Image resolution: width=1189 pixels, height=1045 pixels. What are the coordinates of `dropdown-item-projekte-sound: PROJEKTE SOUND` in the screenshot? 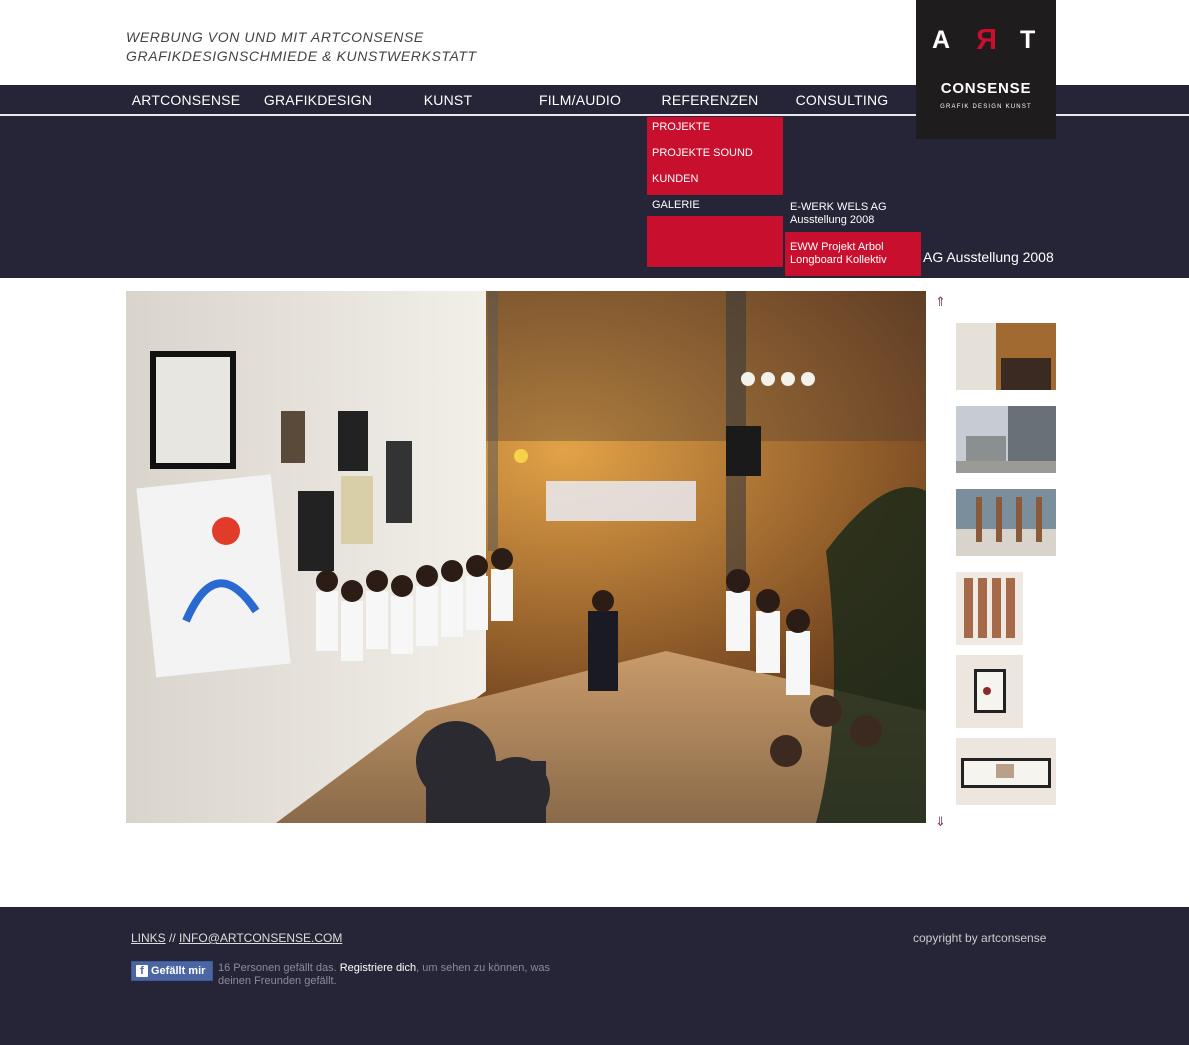 It's located at (715, 156).